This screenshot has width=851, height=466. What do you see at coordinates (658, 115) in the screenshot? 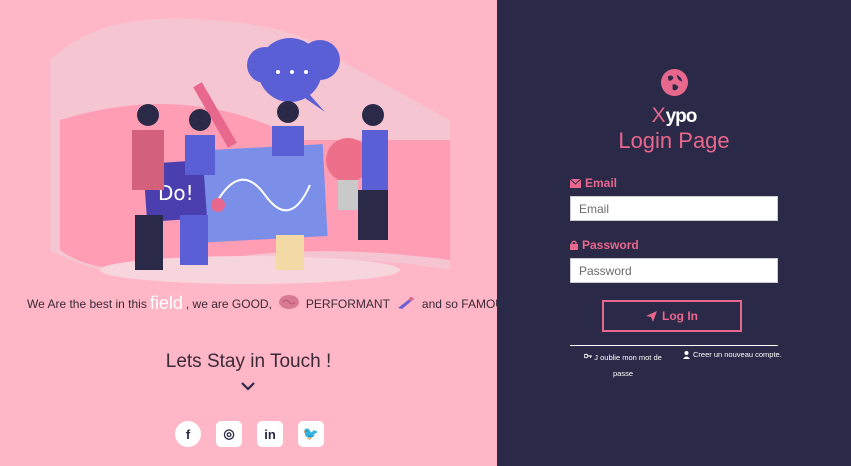
I see `brand-x: X` at bounding box center [658, 115].